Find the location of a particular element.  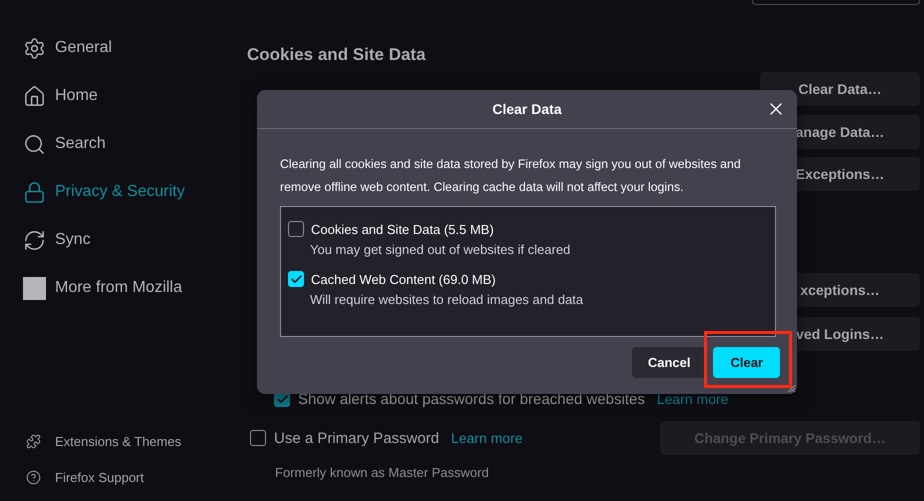

sync-icon is located at coordinates (34, 240).